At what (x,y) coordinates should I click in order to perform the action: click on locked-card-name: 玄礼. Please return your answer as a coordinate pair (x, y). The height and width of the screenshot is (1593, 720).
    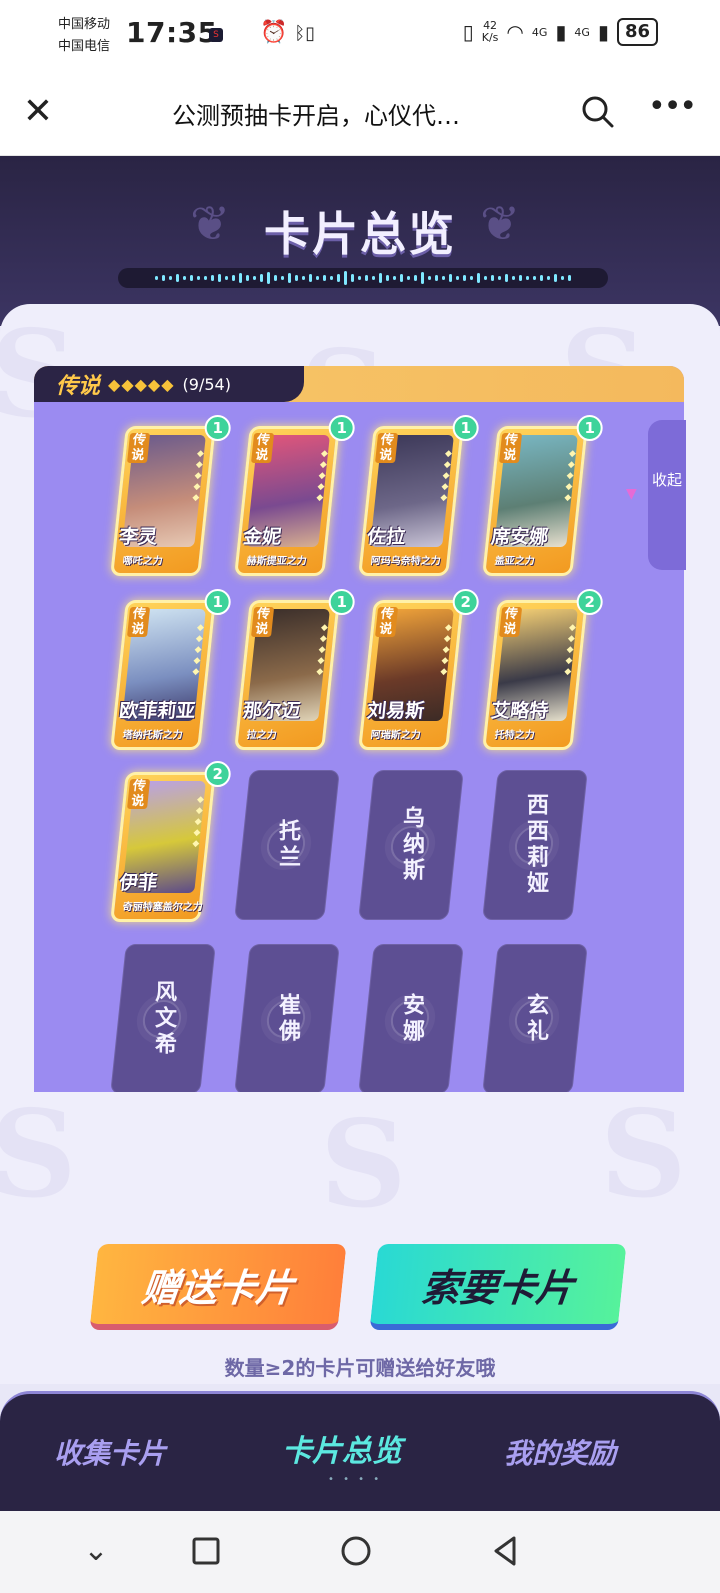
    Looking at the image, I should click on (535, 1019).